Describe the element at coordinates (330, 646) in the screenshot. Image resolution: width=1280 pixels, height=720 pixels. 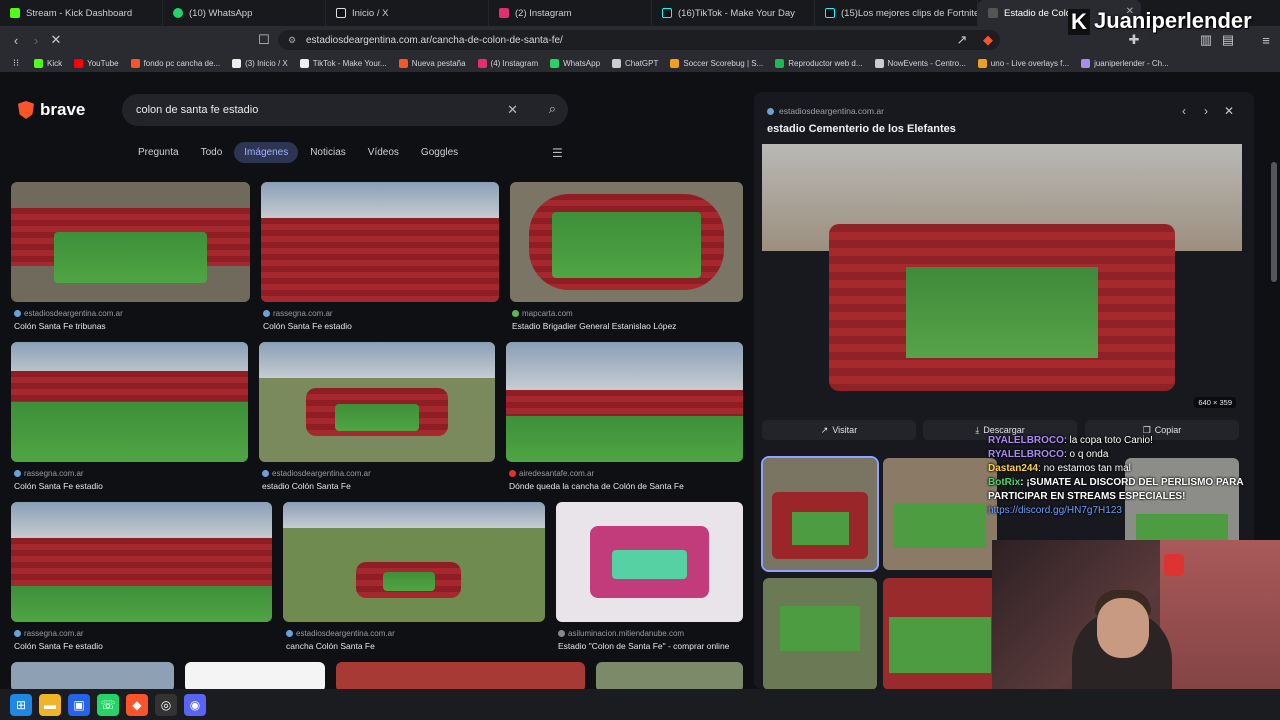
I see `result-caption: cancha Colón Santa Fe` at that location.